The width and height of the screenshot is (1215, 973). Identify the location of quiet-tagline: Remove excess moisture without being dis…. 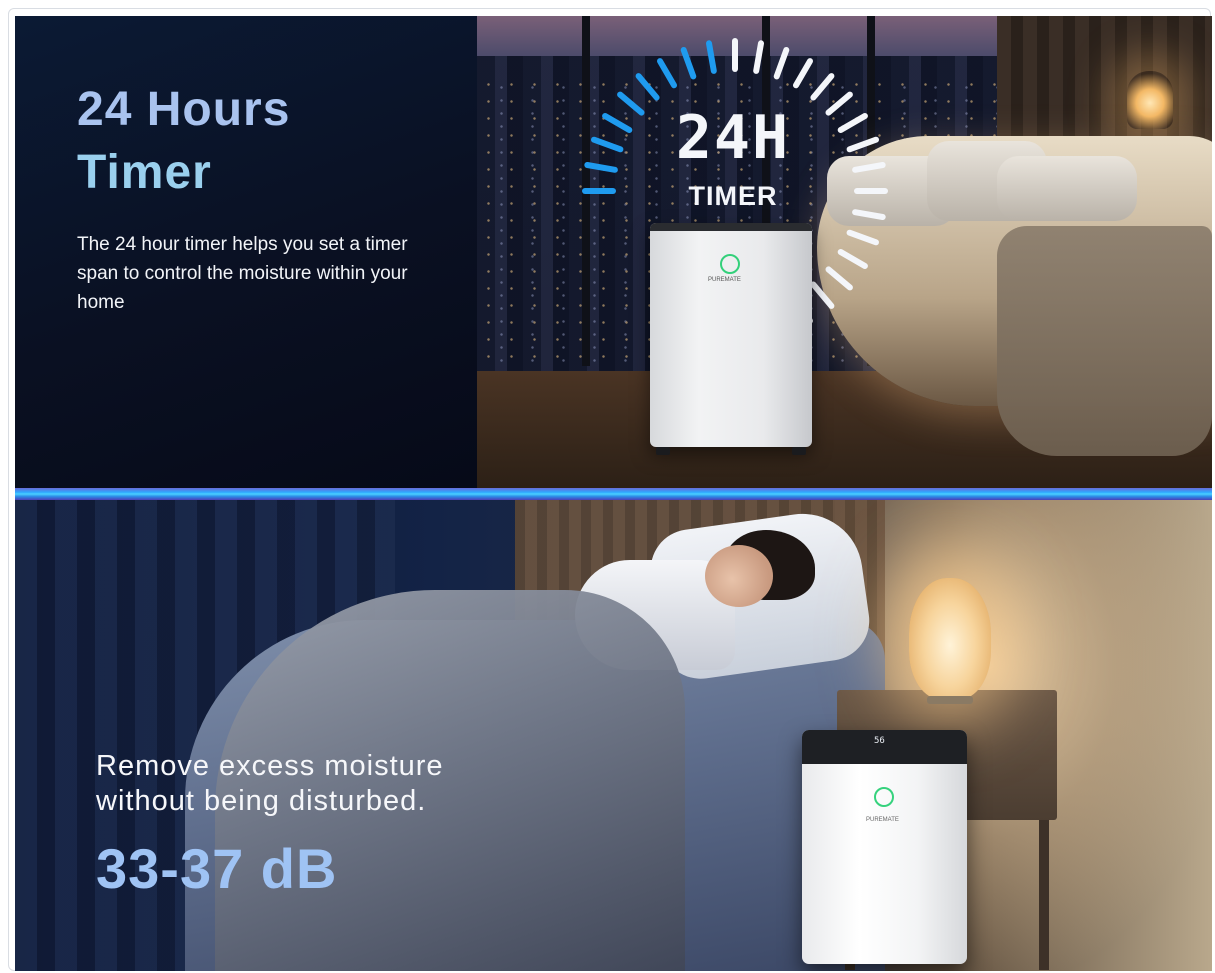
(270, 783).